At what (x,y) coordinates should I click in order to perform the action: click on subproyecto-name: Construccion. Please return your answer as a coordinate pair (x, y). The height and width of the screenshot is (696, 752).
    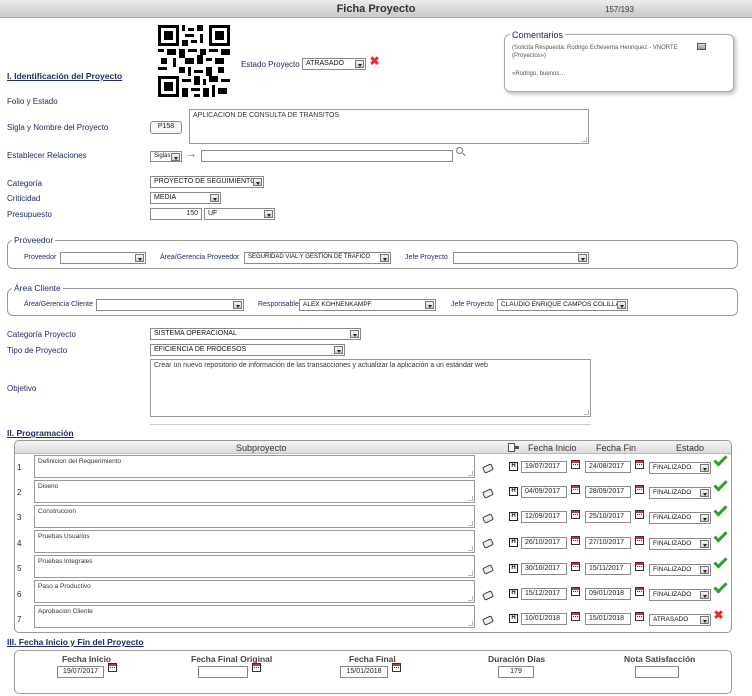
    Looking at the image, I should click on (57, 511).